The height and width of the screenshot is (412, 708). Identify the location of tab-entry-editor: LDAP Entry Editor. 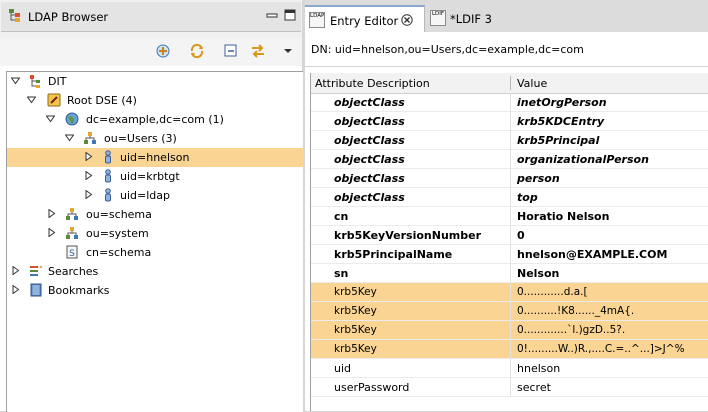
(365, 18).